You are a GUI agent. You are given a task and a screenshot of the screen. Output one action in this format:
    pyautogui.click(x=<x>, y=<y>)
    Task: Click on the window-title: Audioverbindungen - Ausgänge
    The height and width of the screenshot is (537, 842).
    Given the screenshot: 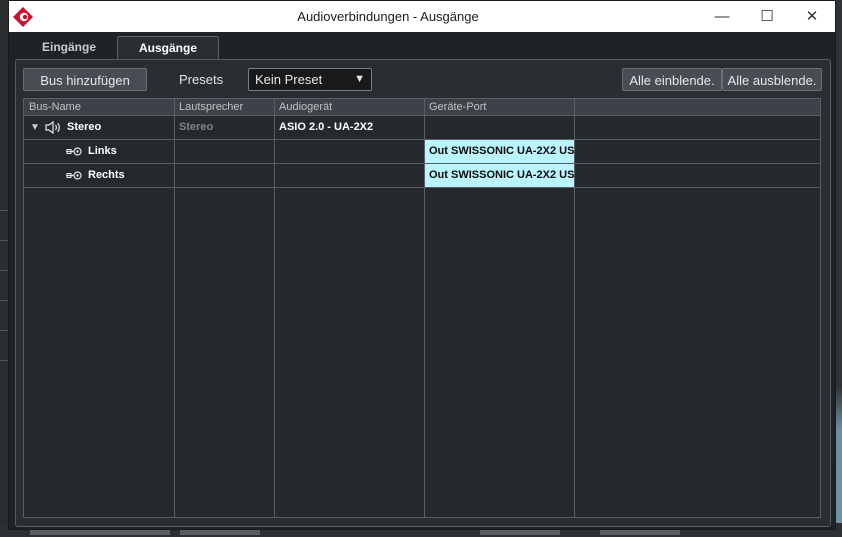 What is the action you would take?
    pyautogui.click(x=388, y=16)
    